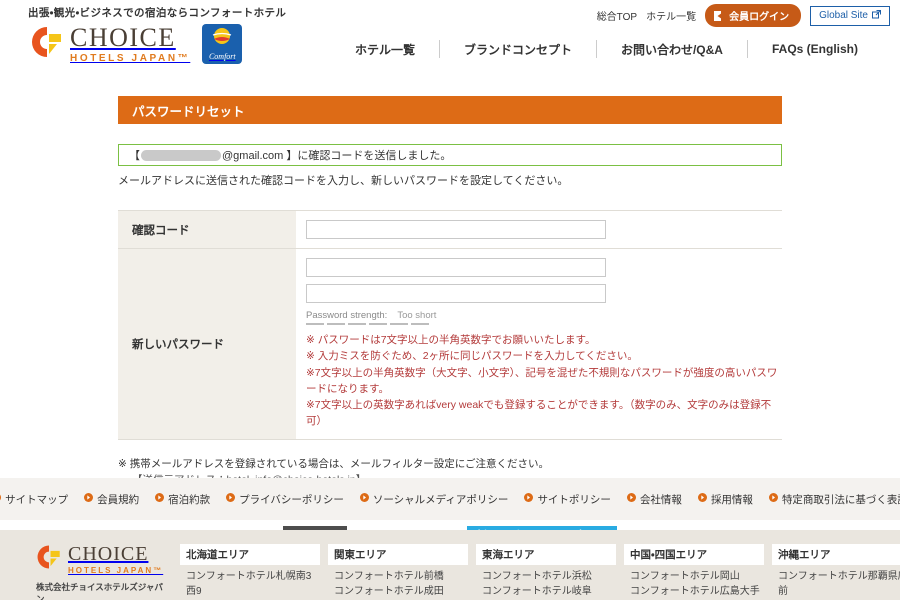 The width and height of the screenshot is (900, 600). I want to click on choice-mark-icon, so click(47, 44).